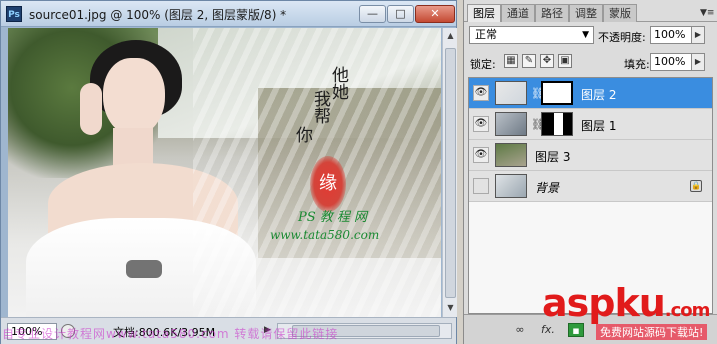 The height and width of the screenshot is (344, 717). Describe the element at coordinates (134, 97) in the screenshot. I see `bride-face` at that location.